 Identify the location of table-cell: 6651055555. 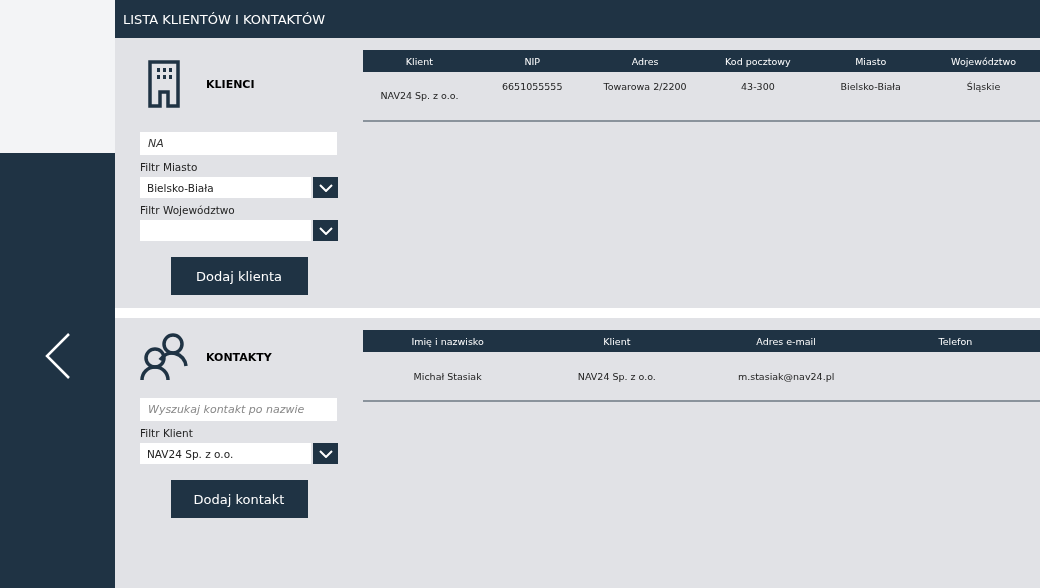
(532, 86).